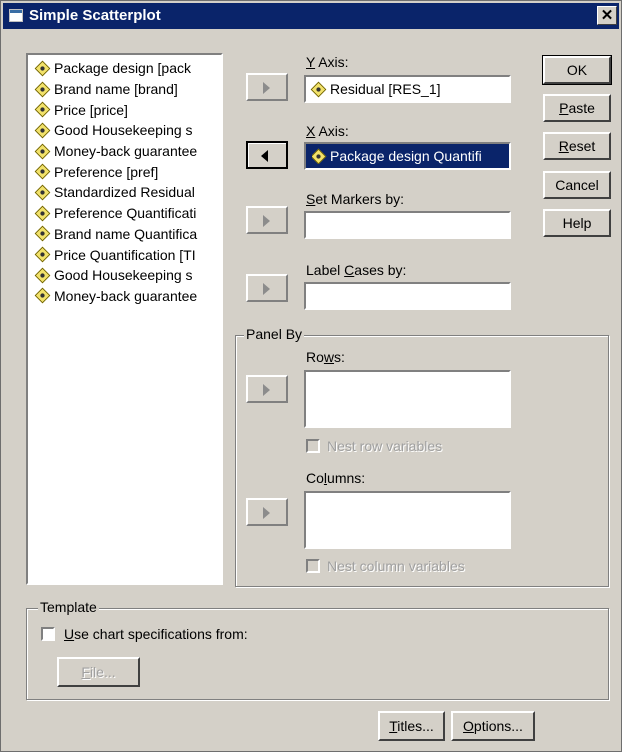 This screenshot has width=622, height=752. What do you see at coordinates (385, 446) in the screenshot?
I see `nest-rows-label: Nest row variables` at bounding box center [385, 446].